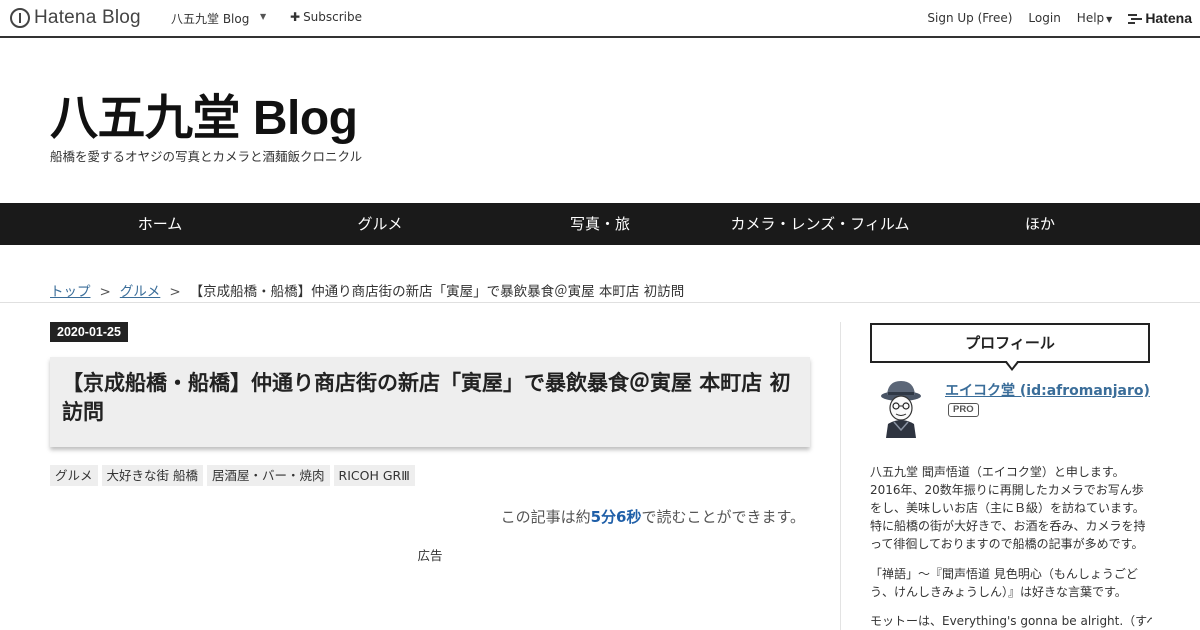 This screenshot has width=1200, height=630. I want to click on profile-name-link: エイコク堂 (id:afromanjaro), so click(1047, 390).